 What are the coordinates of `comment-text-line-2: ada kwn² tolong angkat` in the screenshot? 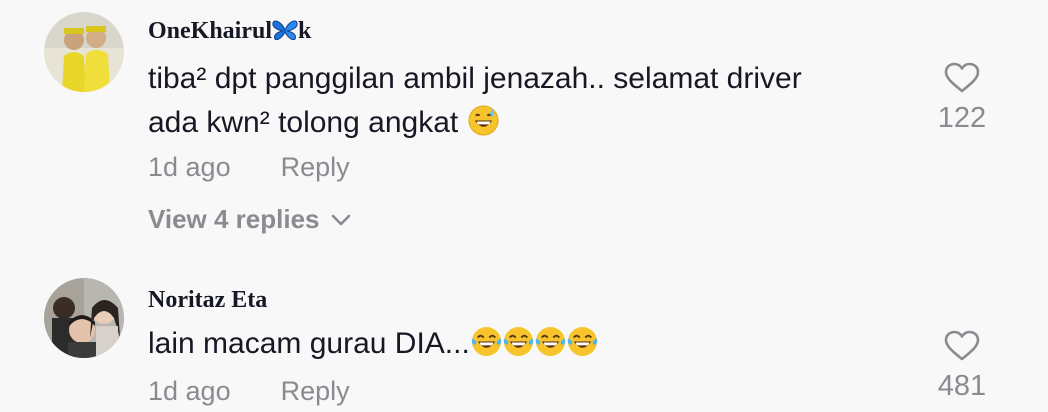 It's located at (475, 123).